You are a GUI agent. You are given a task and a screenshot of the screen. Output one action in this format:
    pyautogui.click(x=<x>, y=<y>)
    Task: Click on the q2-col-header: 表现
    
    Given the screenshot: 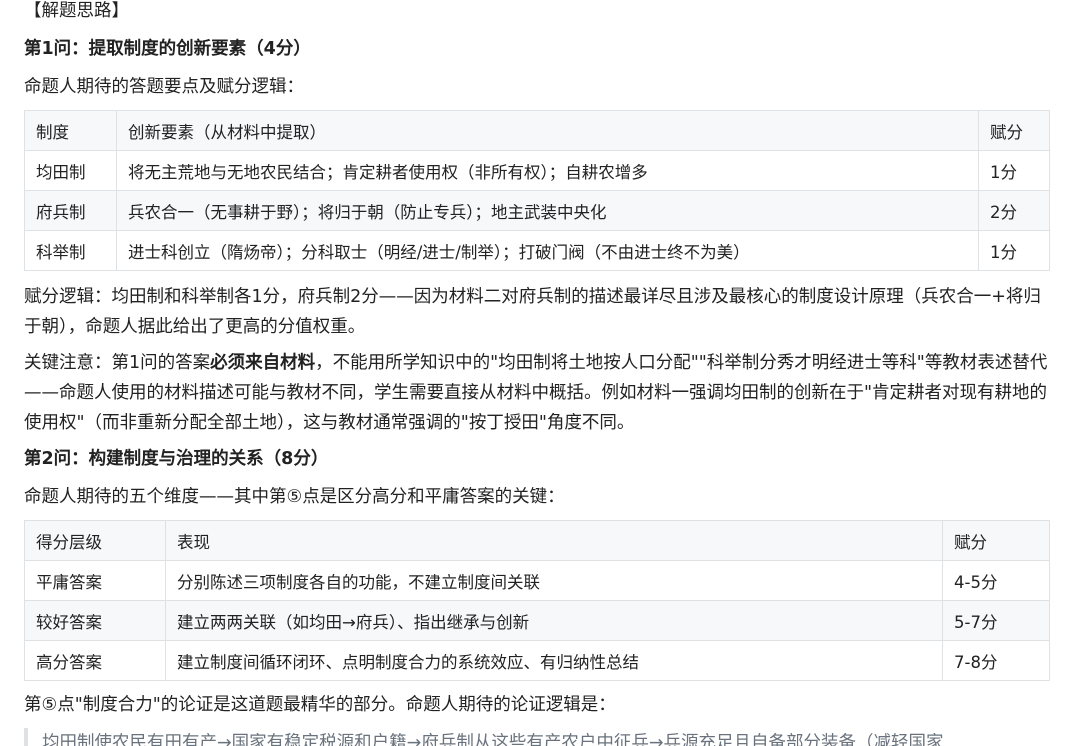 What is the action you would take?
    pyautogui.click(x=554, y=540)
    